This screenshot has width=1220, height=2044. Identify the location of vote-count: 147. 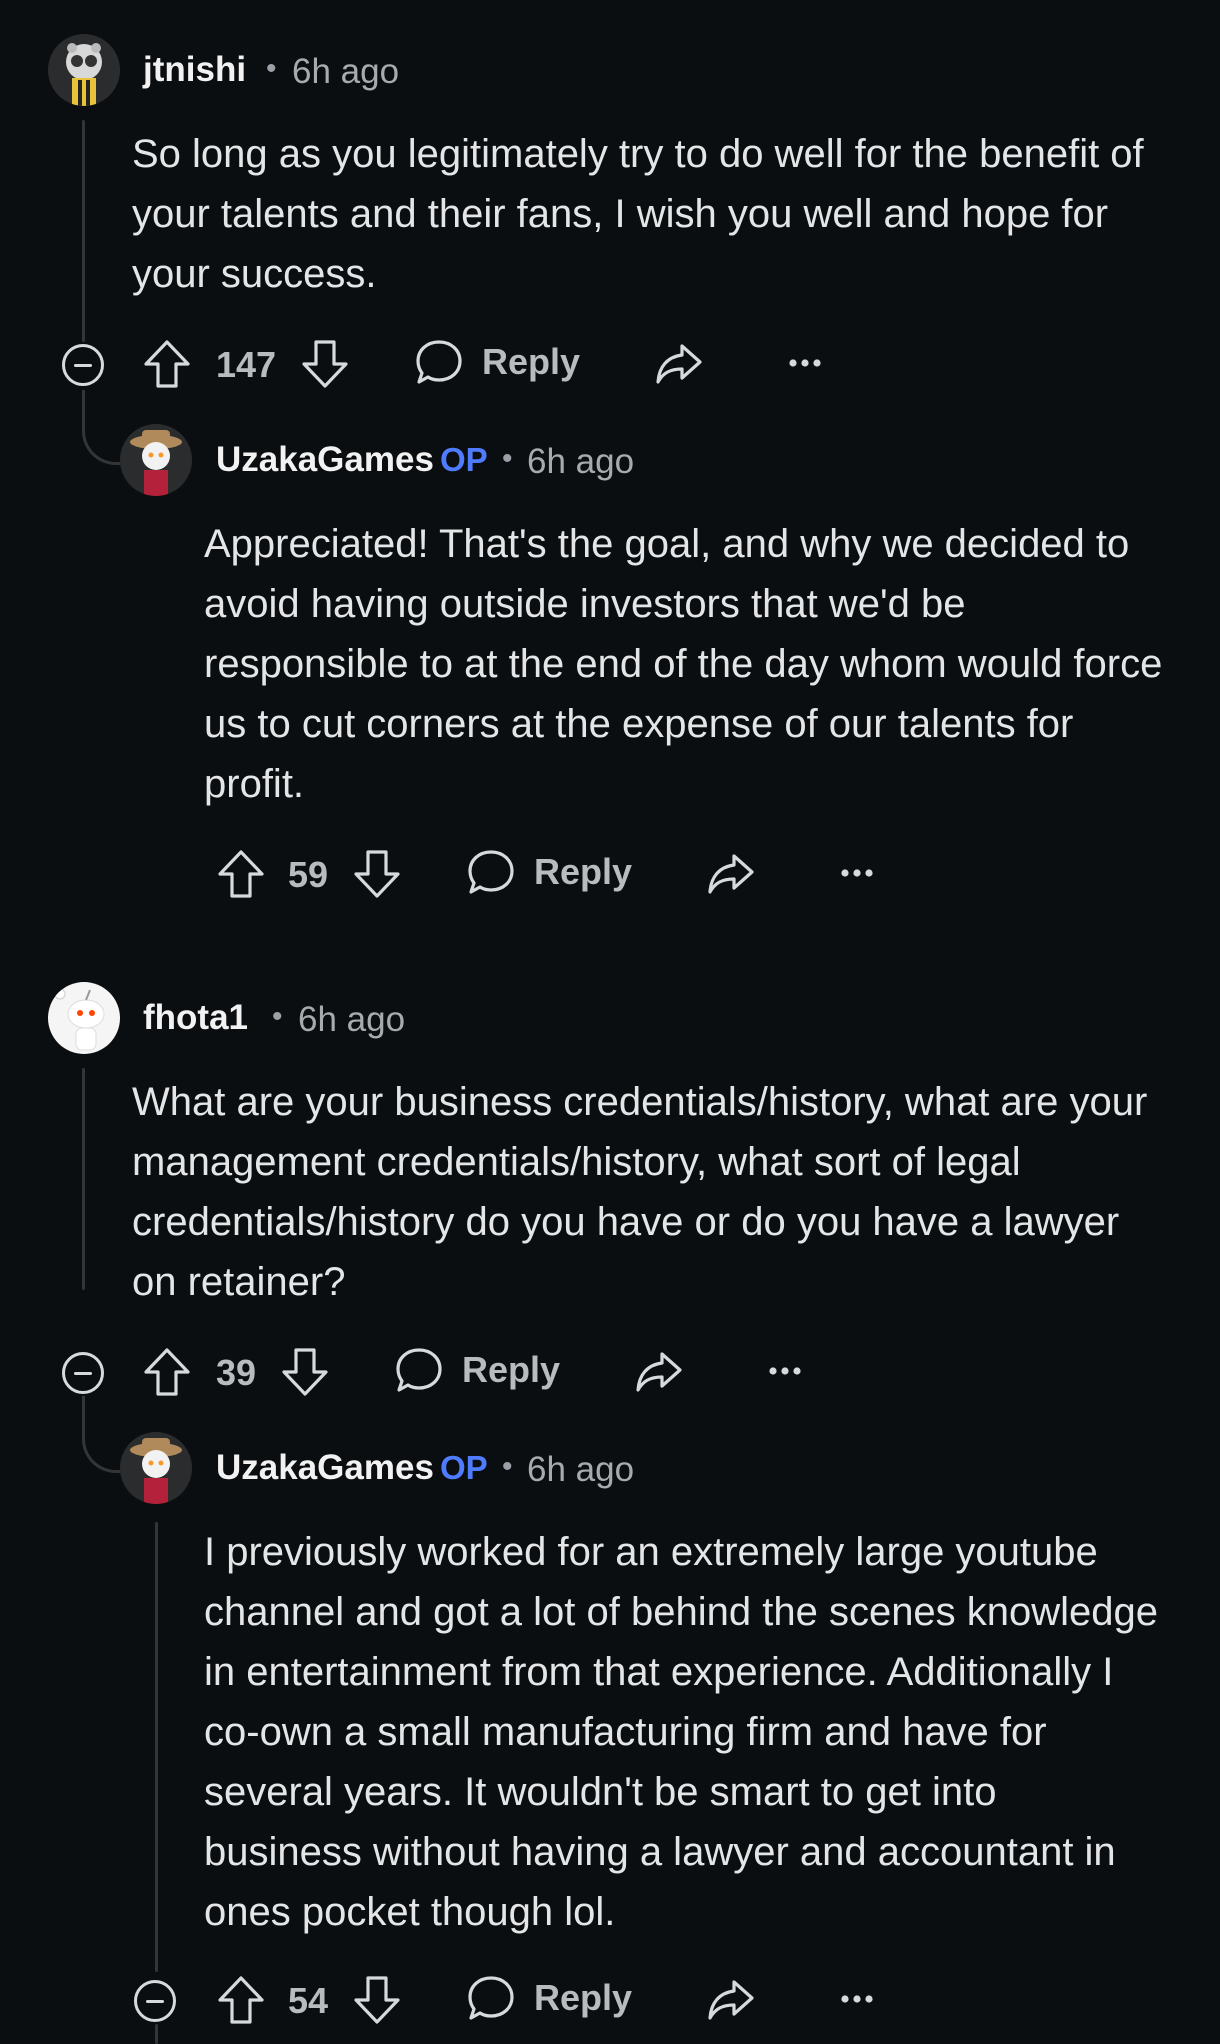
(246, 364).